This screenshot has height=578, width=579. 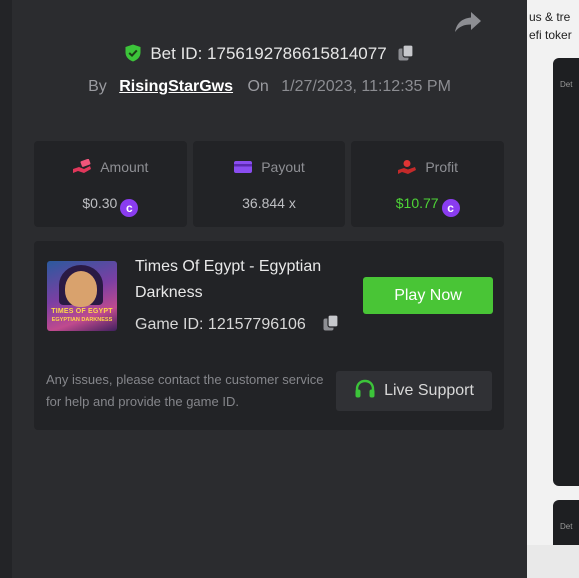 I want to click on background-card, so click(x=566, y=272).